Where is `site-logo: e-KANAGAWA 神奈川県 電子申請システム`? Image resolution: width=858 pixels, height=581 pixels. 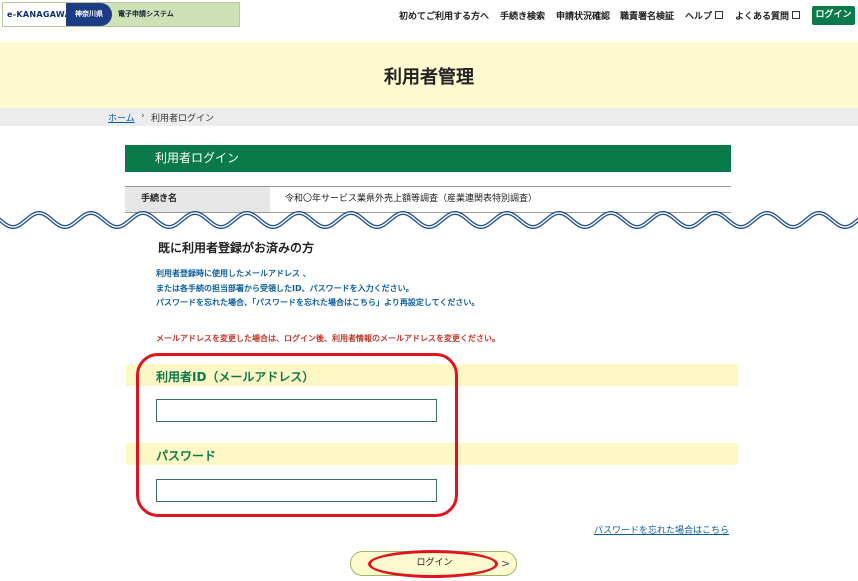
site-logo: e-KANAGAWA 神奈川県 電子申請システム is located at coordinates (121, 14).